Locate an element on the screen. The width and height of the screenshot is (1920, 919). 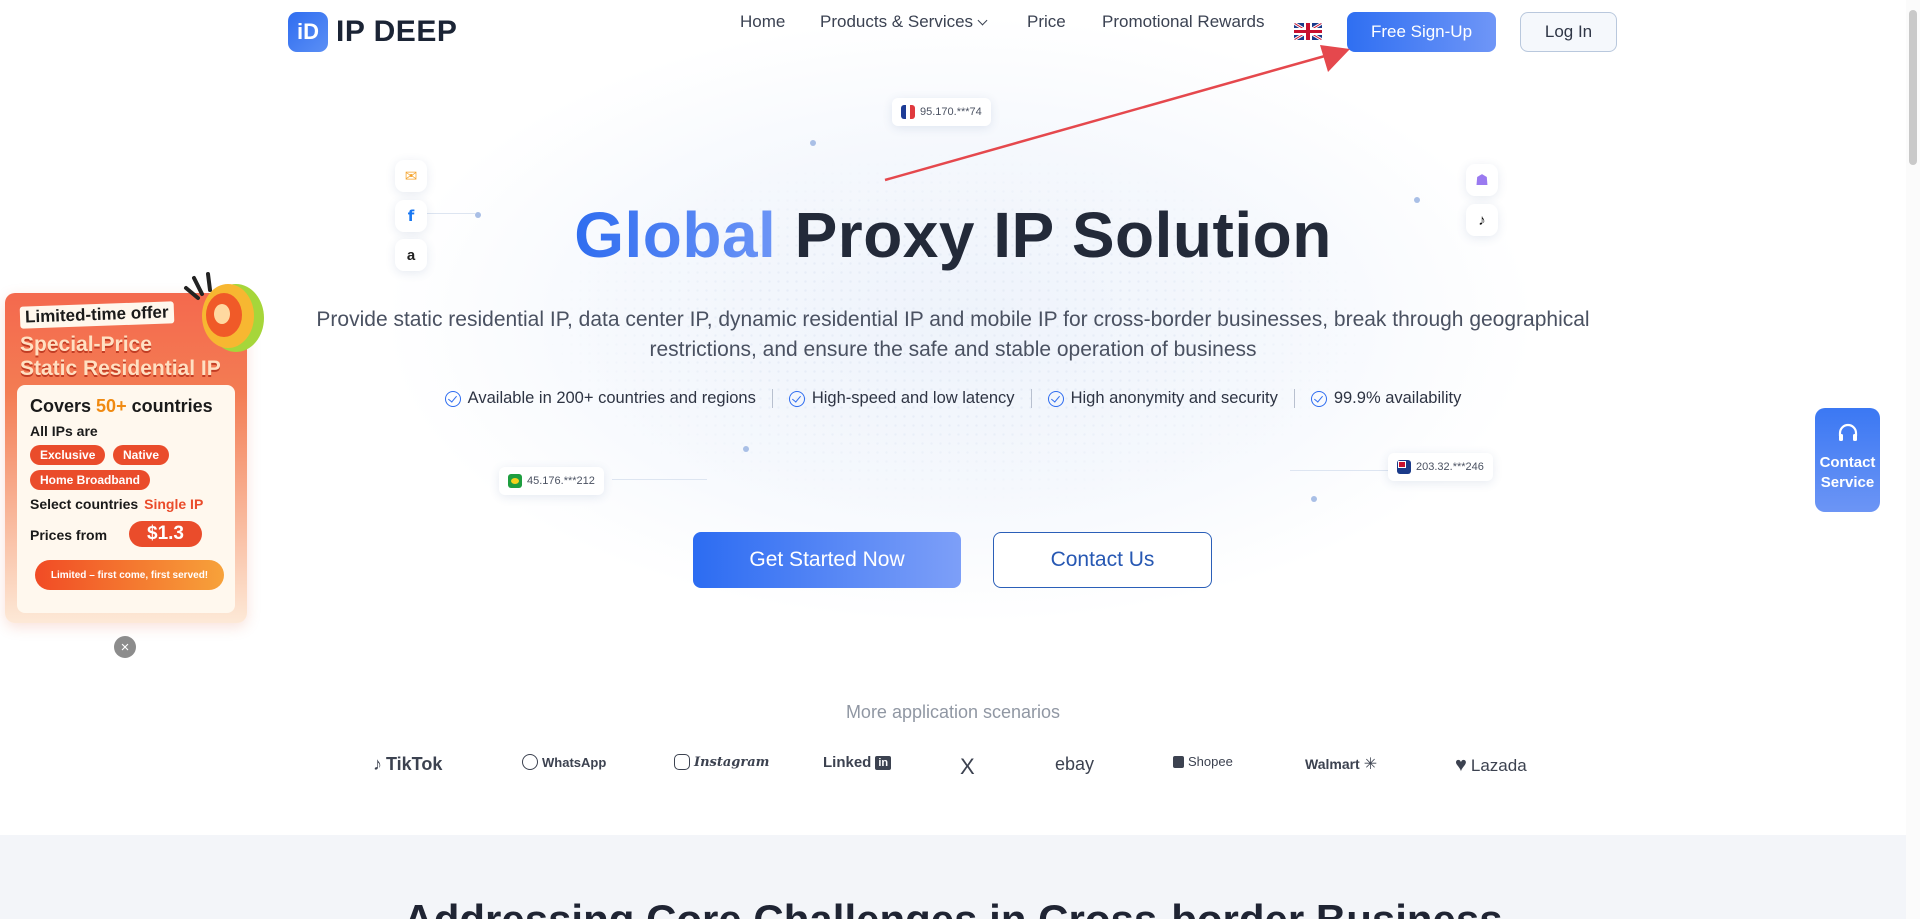
contact-service-widget: Contact Service is located at coordinates (1847, 460).